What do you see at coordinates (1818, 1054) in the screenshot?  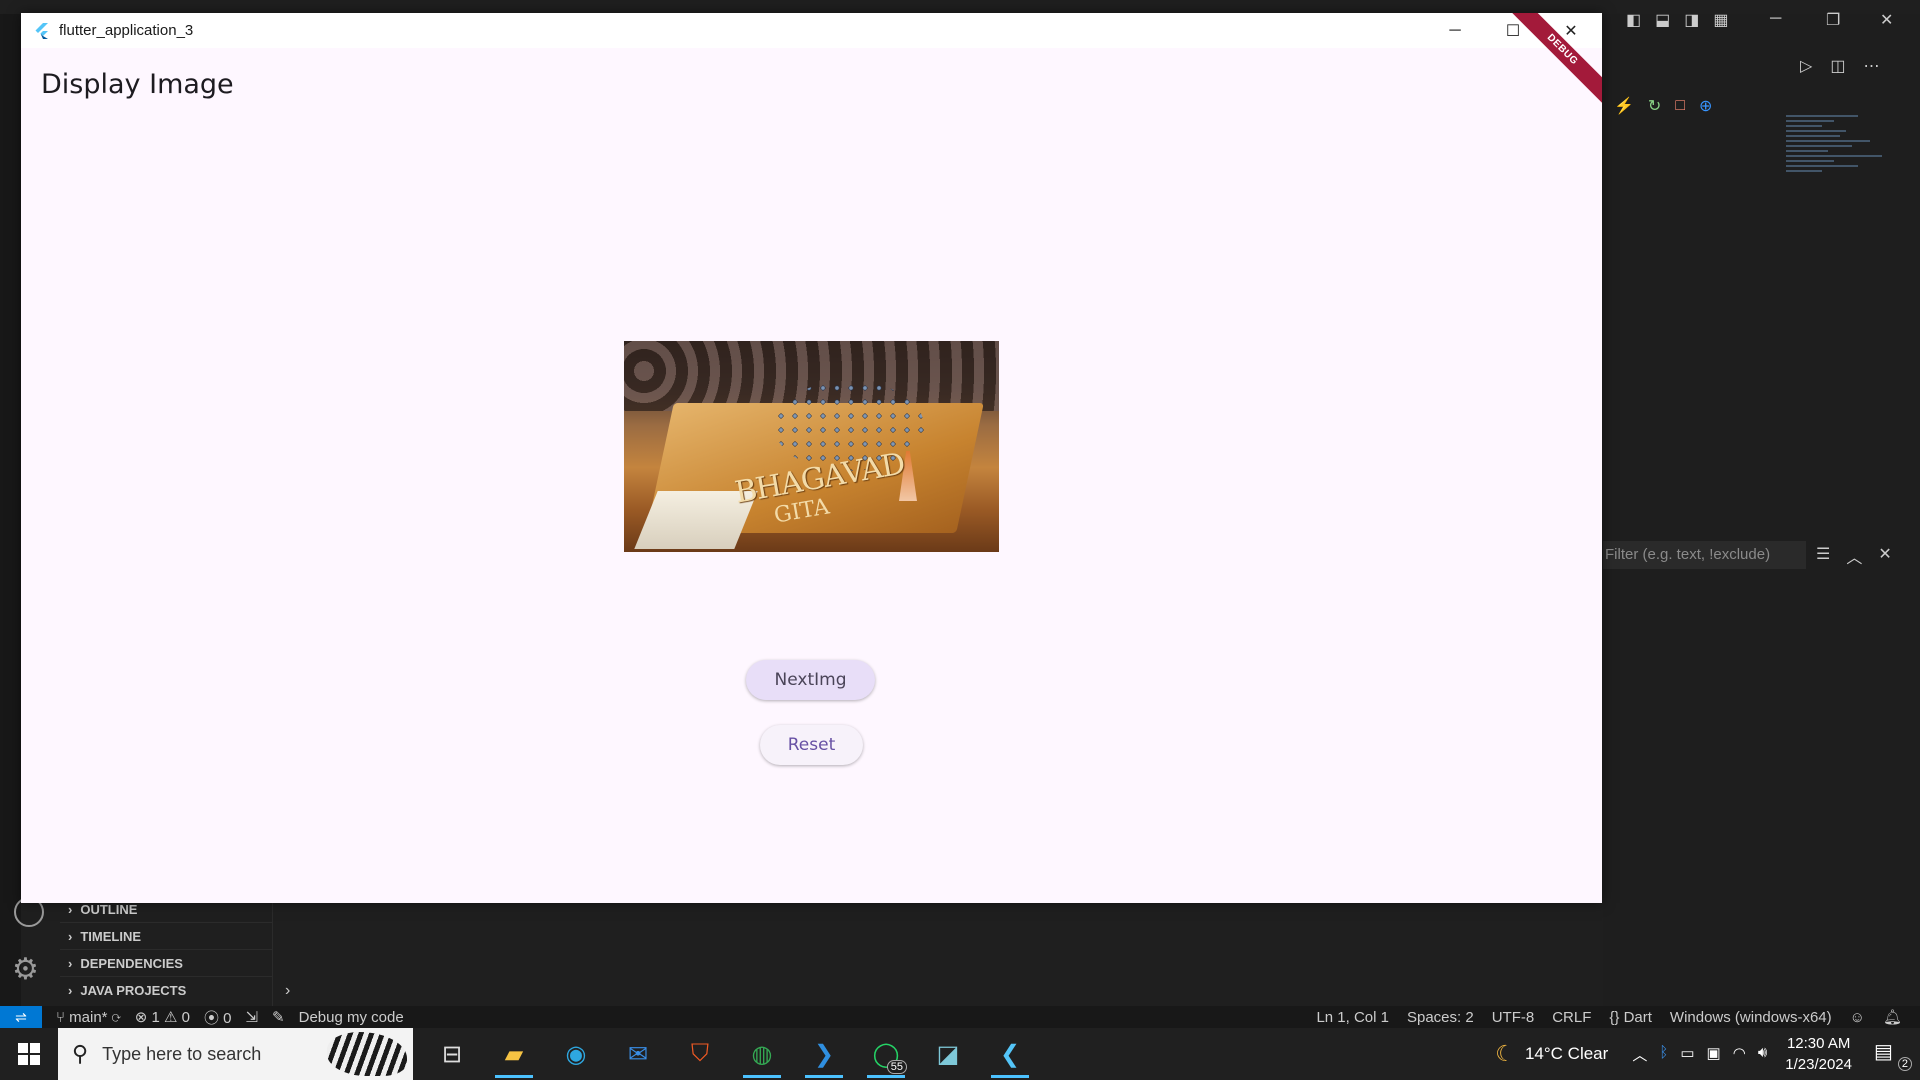 I see `taskbar-clock: 12:30 AM 1/23/2024` at bounding box center [1818, 1054].